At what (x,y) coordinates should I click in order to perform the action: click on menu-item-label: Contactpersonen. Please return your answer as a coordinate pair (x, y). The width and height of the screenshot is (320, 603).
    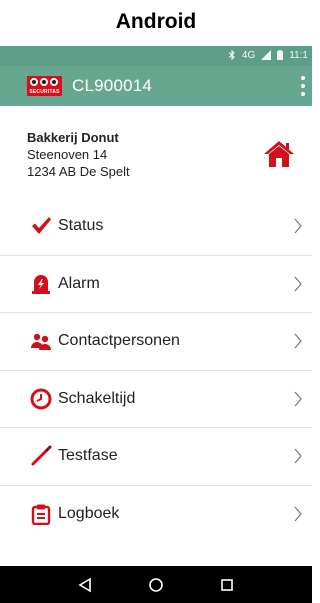
    Looking at the image, I should click on (119, 341).